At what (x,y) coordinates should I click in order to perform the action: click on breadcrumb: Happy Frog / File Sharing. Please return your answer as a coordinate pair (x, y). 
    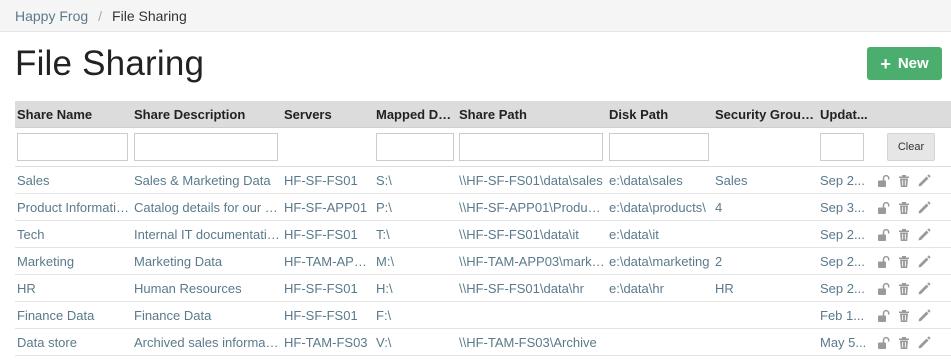
    Looking at the image, I should click on (475, 16).